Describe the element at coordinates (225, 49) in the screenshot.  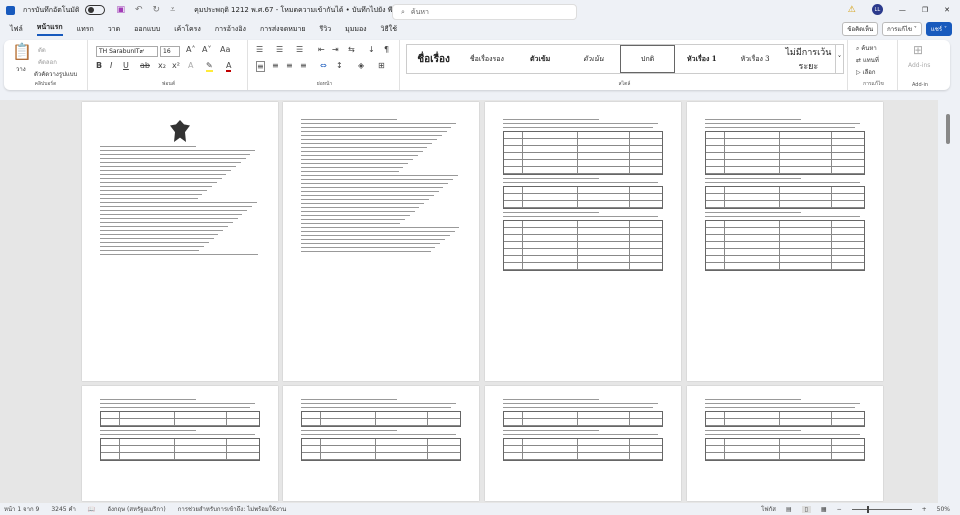
I see `change-case-icon: Aa` at that location.